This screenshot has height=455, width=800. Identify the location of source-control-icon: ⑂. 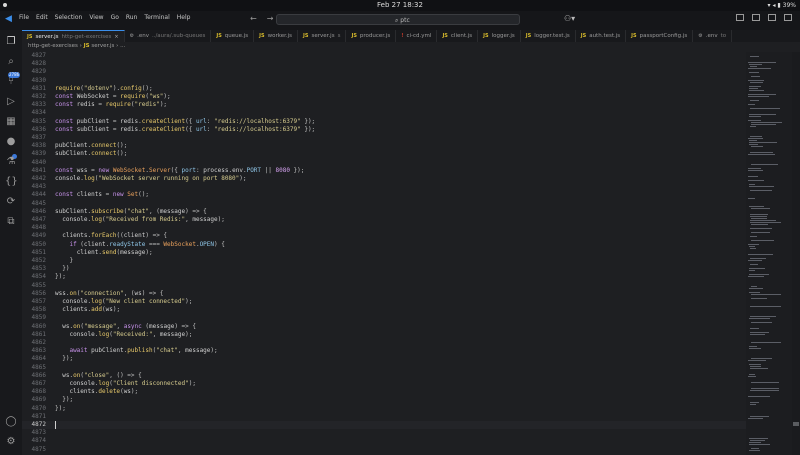
(11, 81).